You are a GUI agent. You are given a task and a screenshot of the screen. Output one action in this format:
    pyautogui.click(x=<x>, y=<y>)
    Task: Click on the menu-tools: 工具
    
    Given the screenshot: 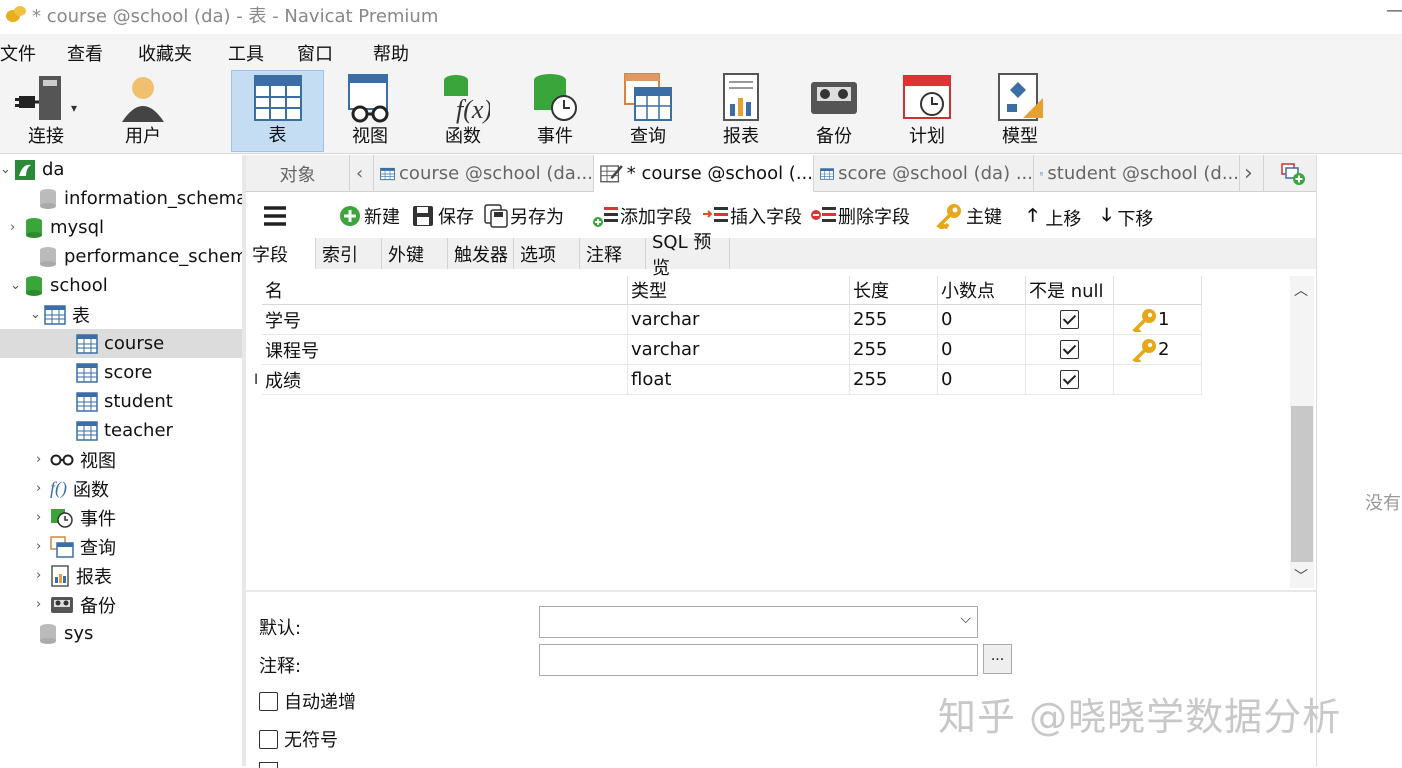 What is the action you would take?
    pyautogui.click(x=246, y=53)
    